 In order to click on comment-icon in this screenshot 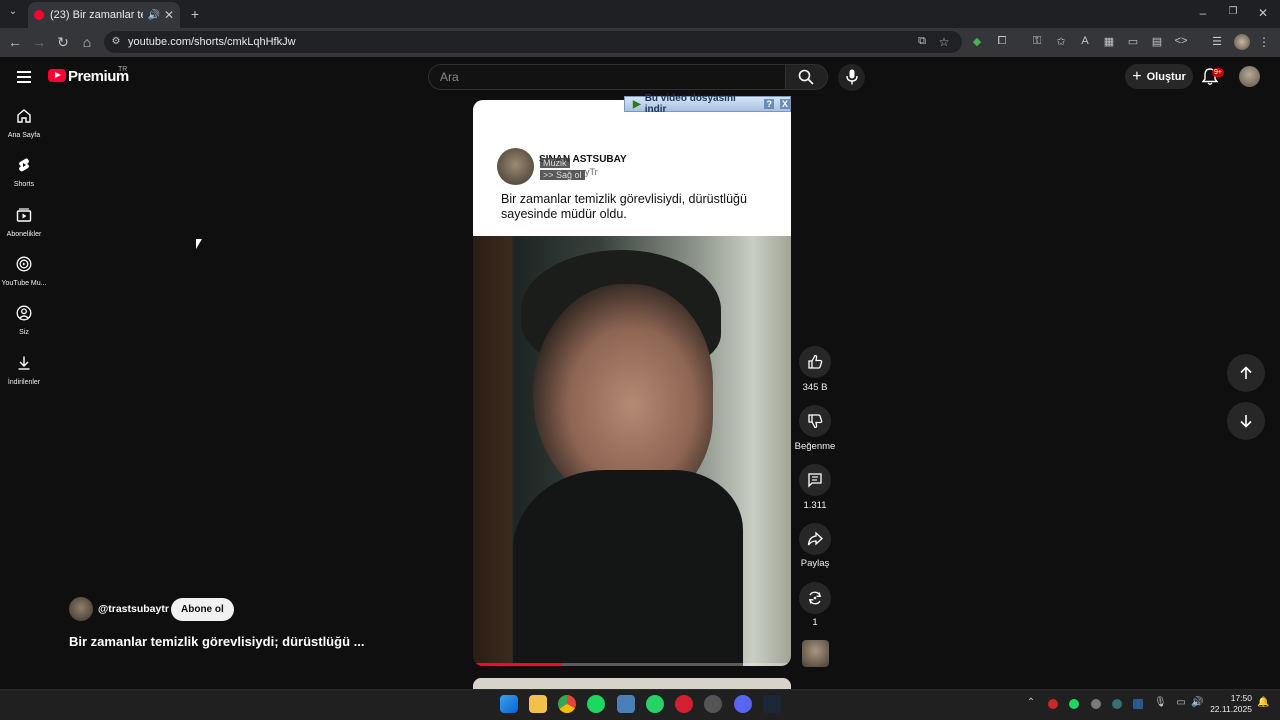, I will do `click(815, 480)`.